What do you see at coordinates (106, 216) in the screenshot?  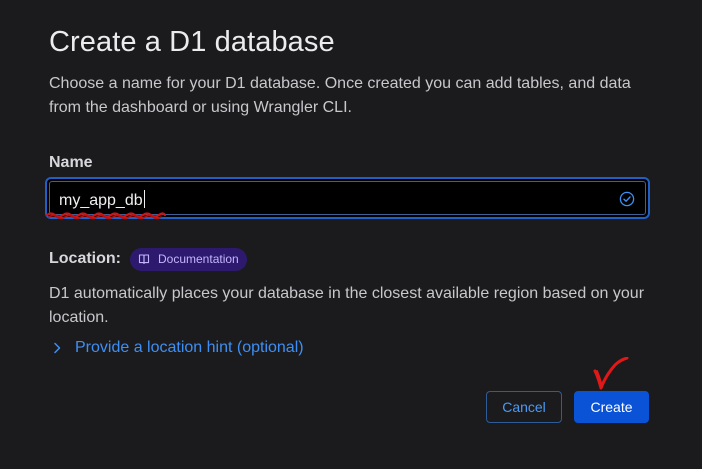 I see `spellcheck-underline-annotation` at bounding box center [106, 216].